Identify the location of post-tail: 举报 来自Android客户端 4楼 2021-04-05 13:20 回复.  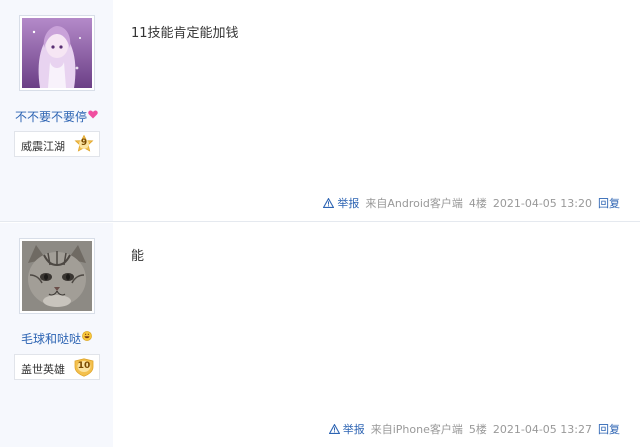
(468, 203).